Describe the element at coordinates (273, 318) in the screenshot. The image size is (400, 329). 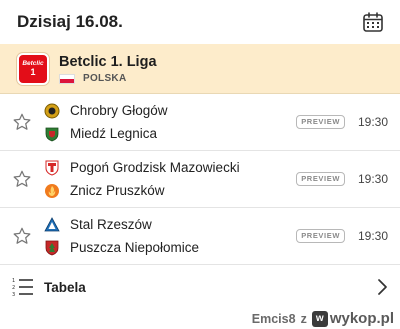
I see `watermark-user: Emcis8` at that location.